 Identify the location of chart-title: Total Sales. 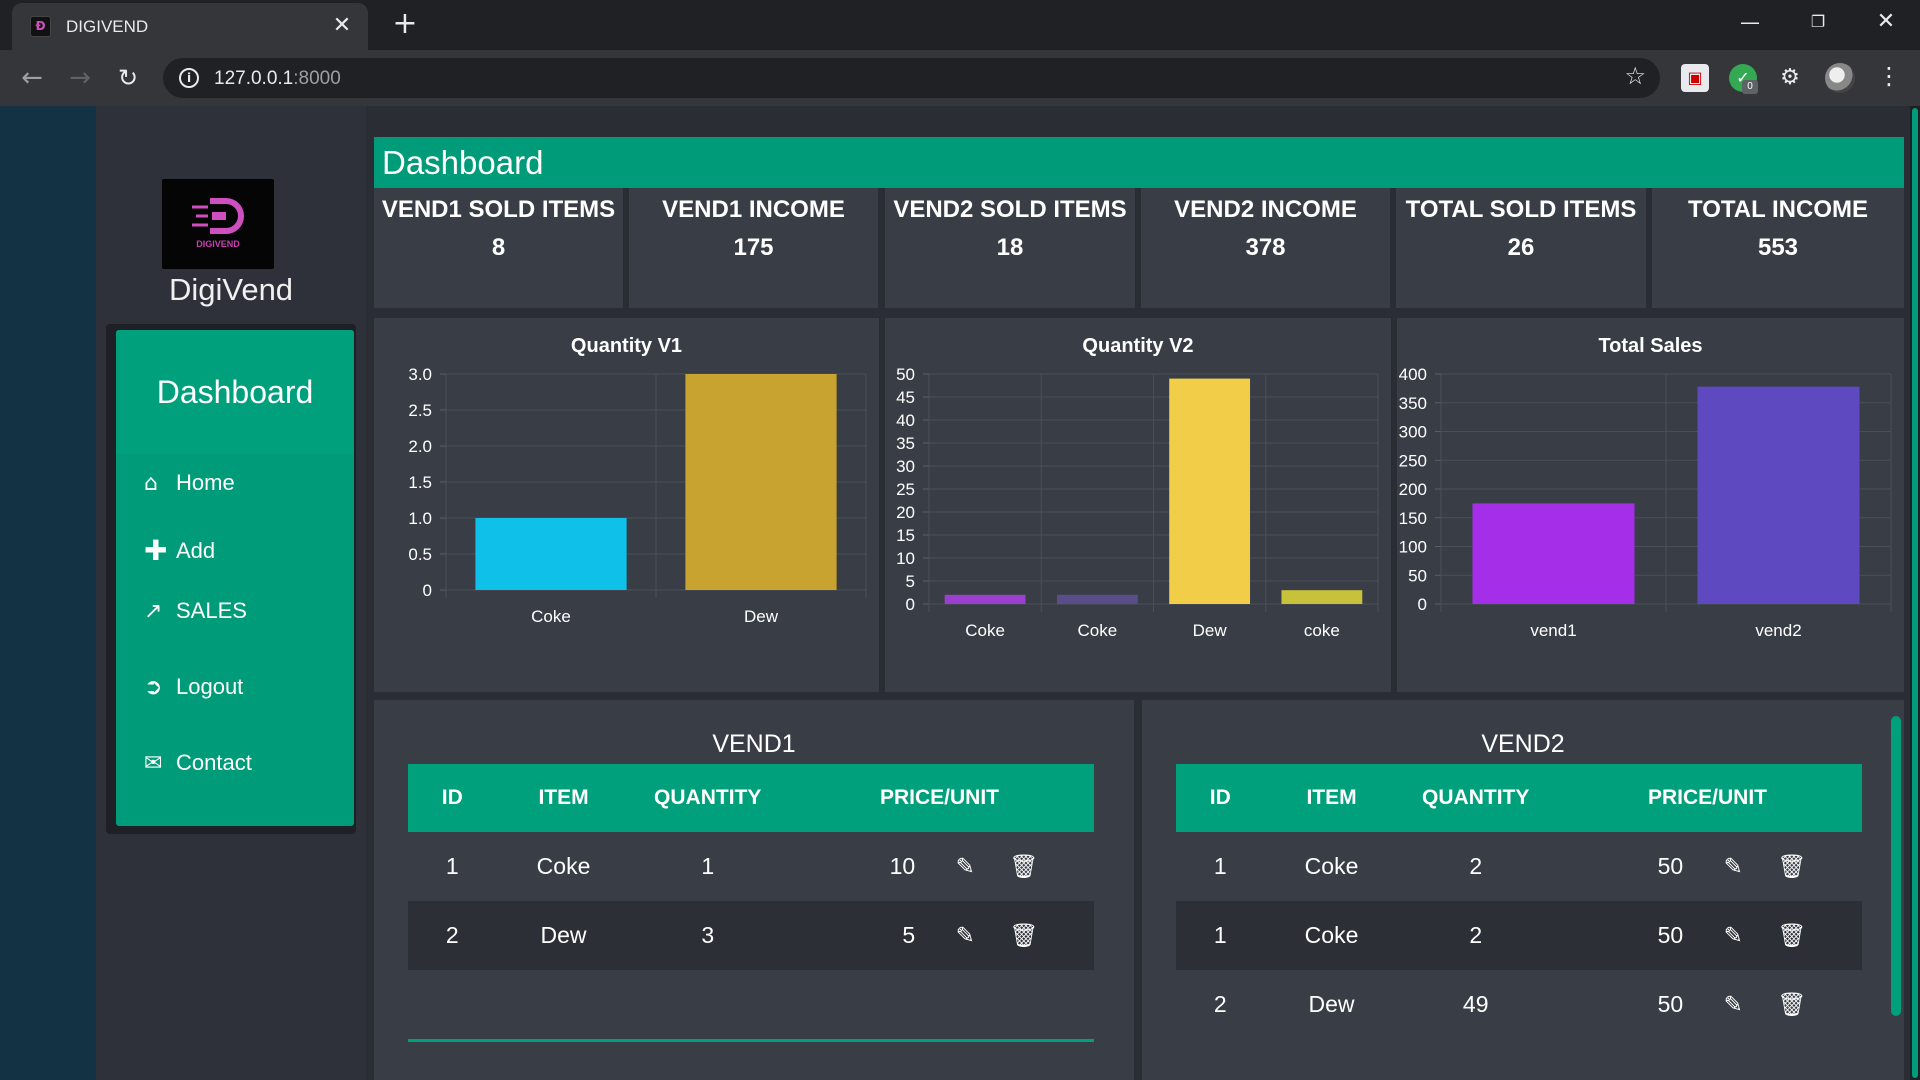
(1650, 346).